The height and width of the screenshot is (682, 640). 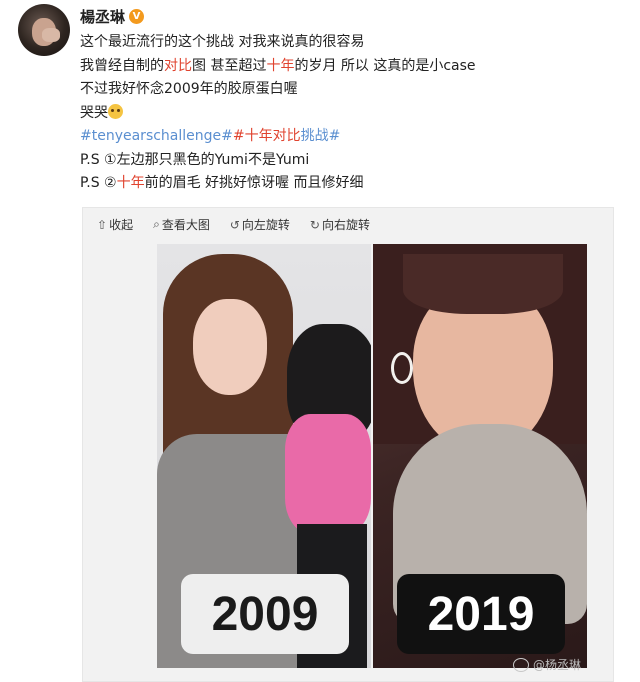 What do you see at coordinates (557, 665) in the screenshot?
I see `watermark-text: @杨丞琳` at bounding box center [557, 665].